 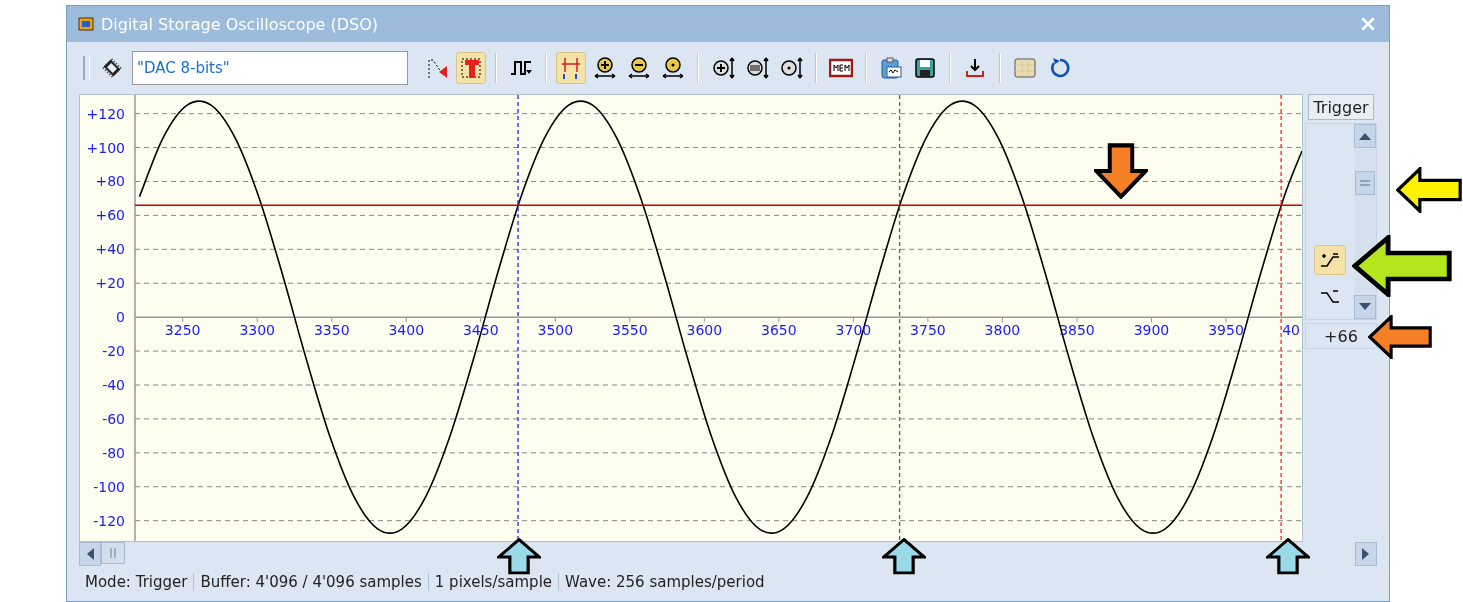 I want to click on trigger-marker-icon, so click(x=437, y=68).